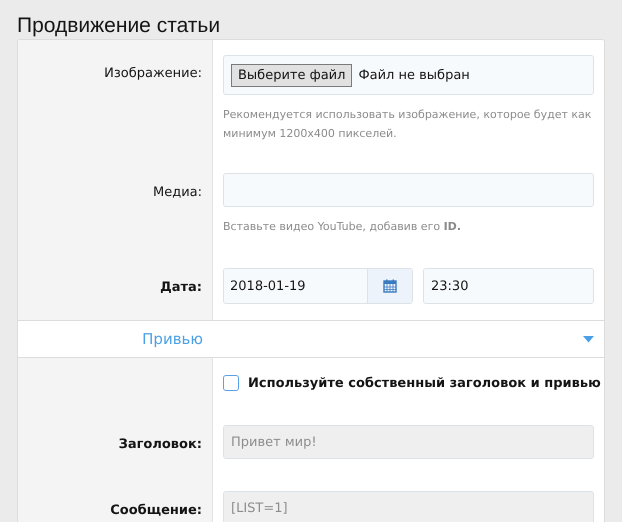  I want to click on date-field: 2018-01-19, so click(318, 286).